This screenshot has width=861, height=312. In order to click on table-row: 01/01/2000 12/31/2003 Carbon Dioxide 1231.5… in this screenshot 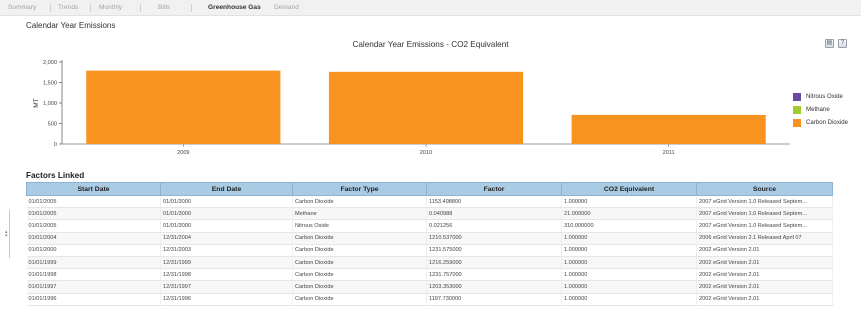, I will do `click(429, 250)`.